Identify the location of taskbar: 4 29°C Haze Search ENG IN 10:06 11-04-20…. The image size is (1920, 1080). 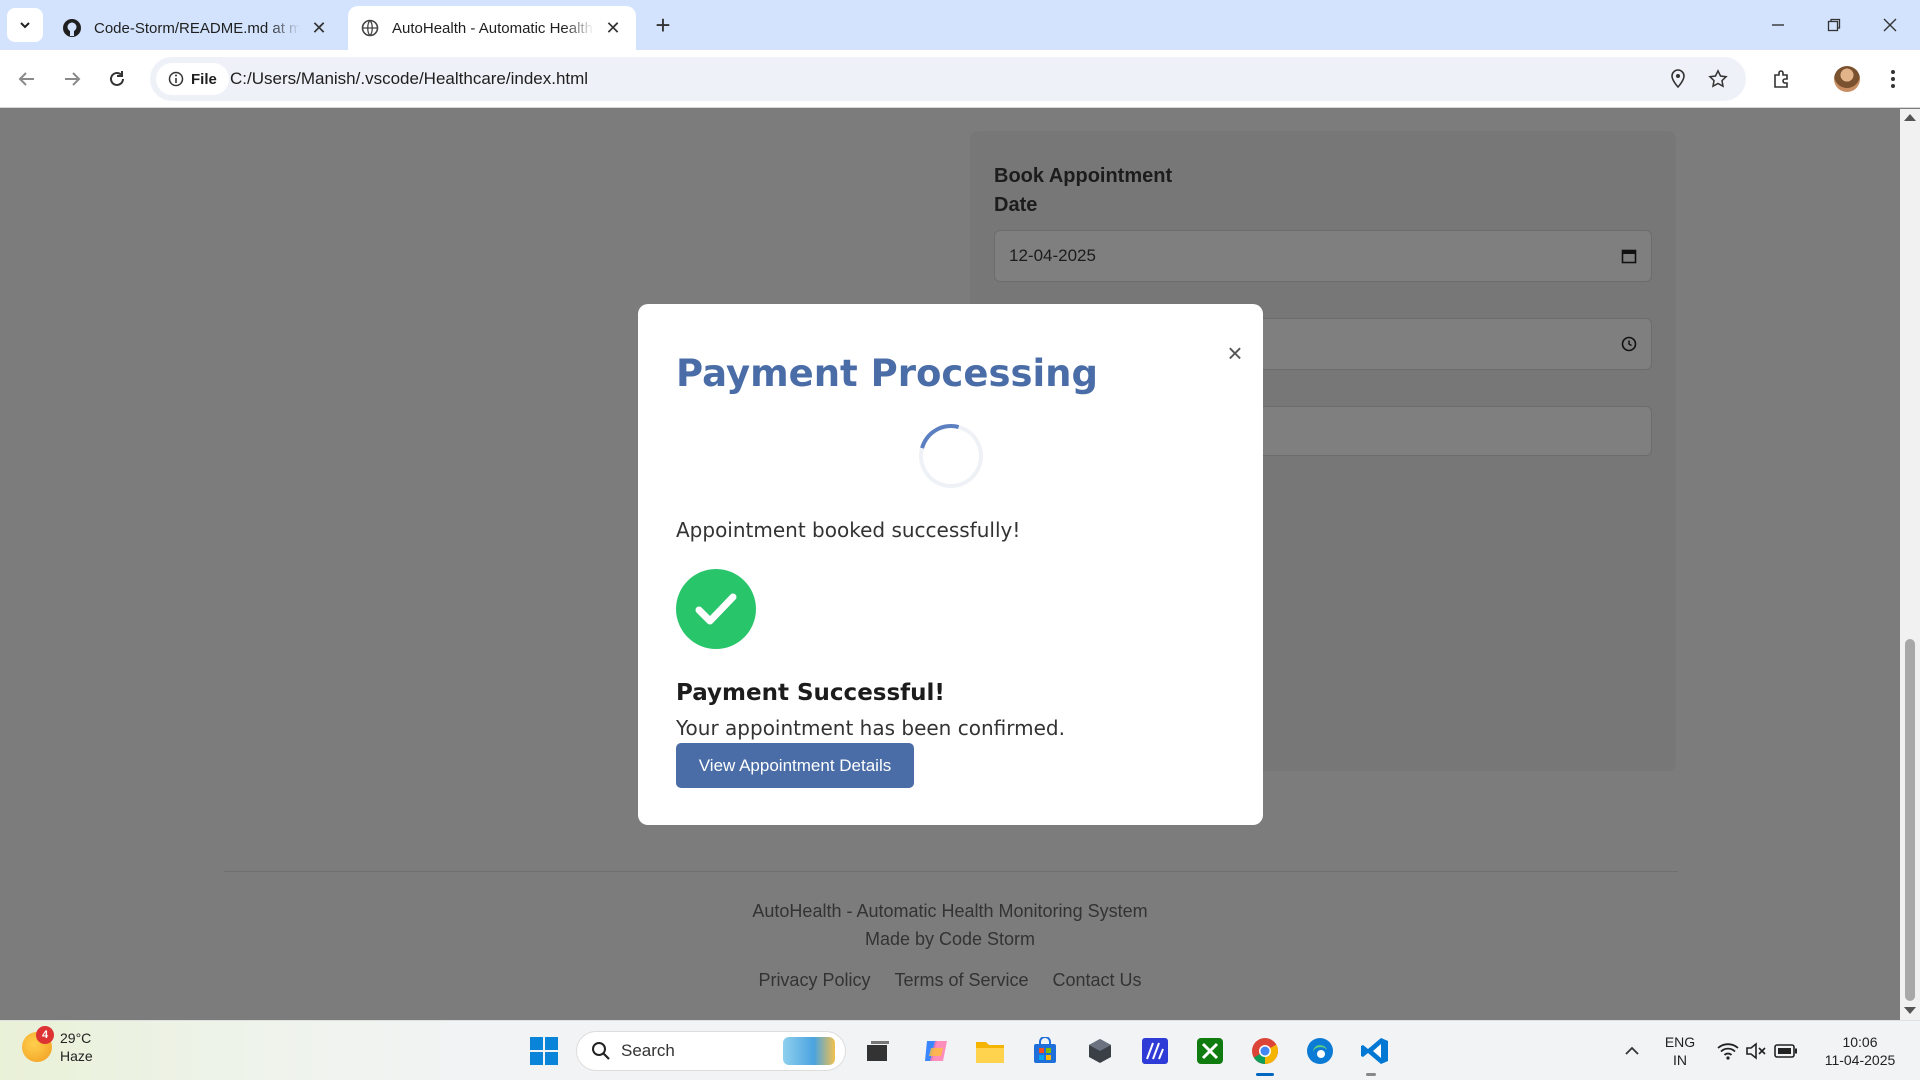
(960, 1050).